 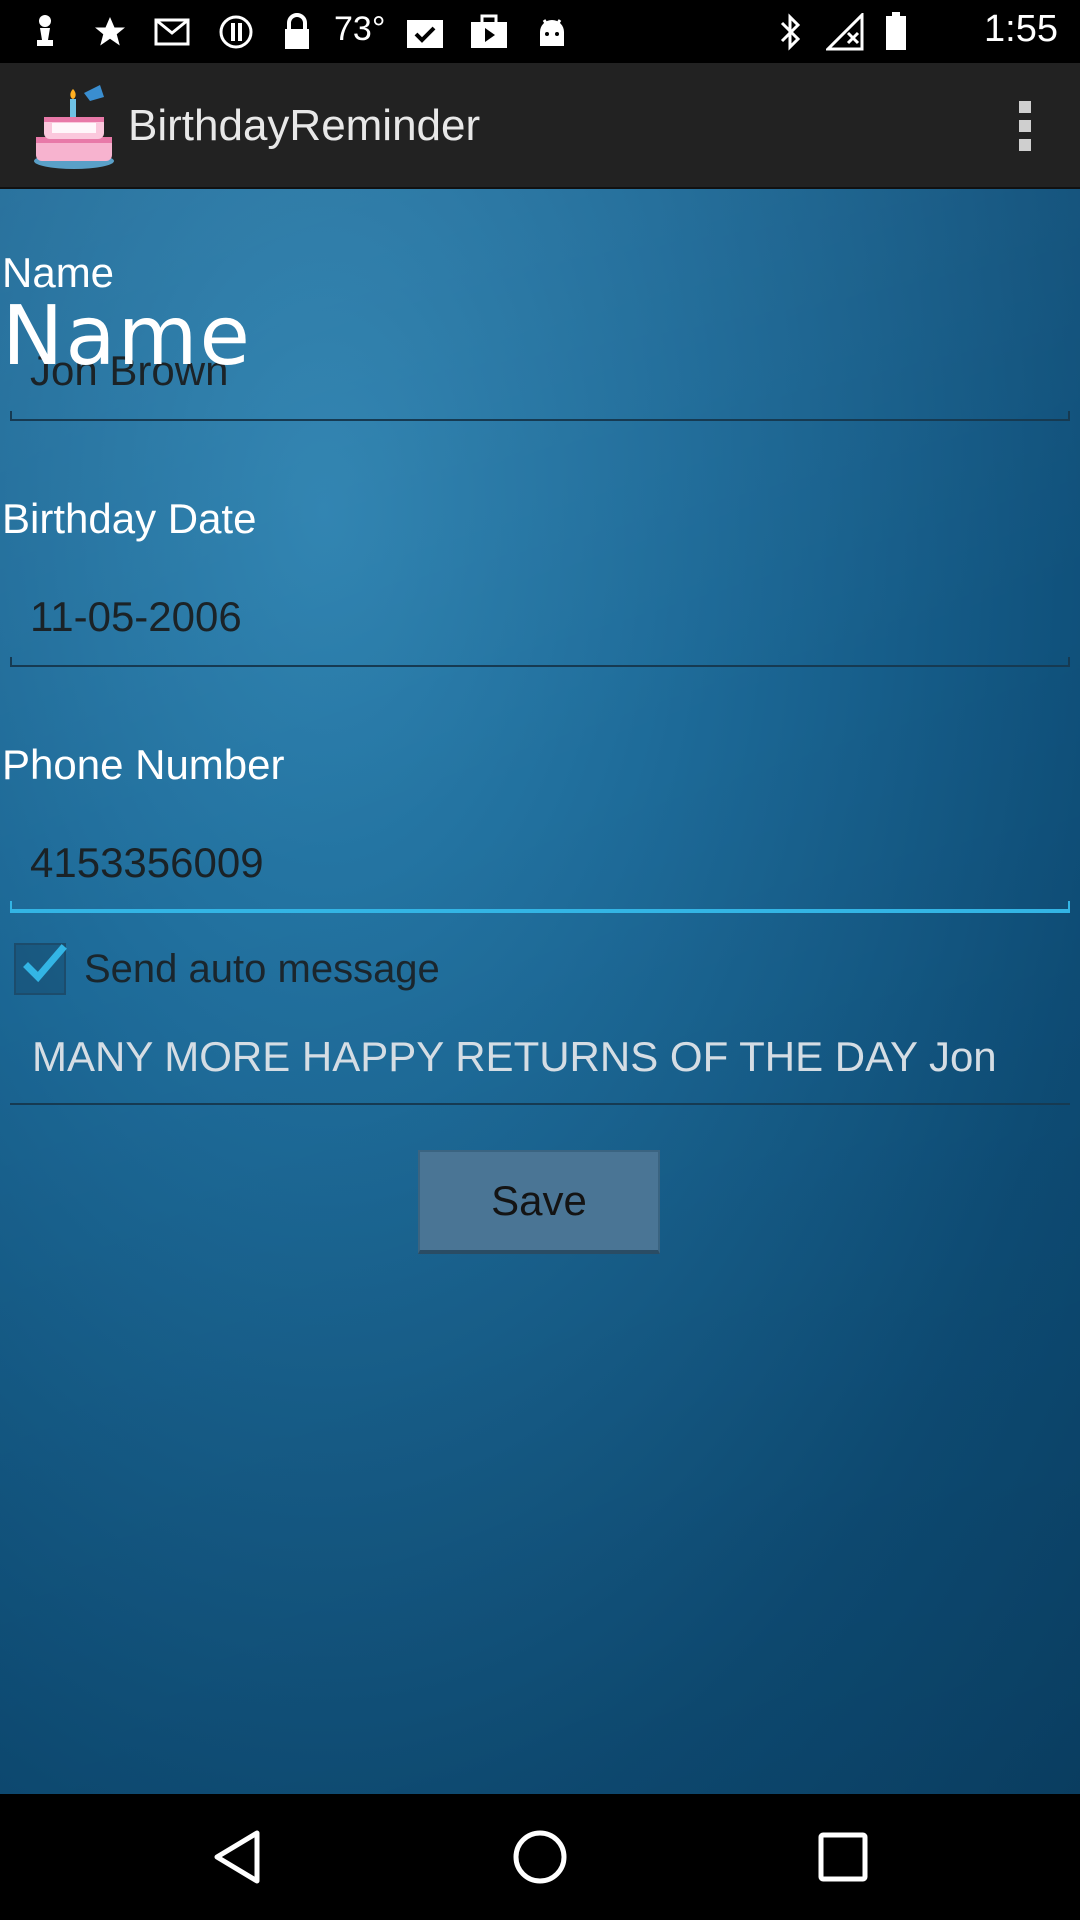 I want to click on message-field: MANY MORE HAPPY RETURNS OF THE DAY Jon, so click(x=540, y=1067).